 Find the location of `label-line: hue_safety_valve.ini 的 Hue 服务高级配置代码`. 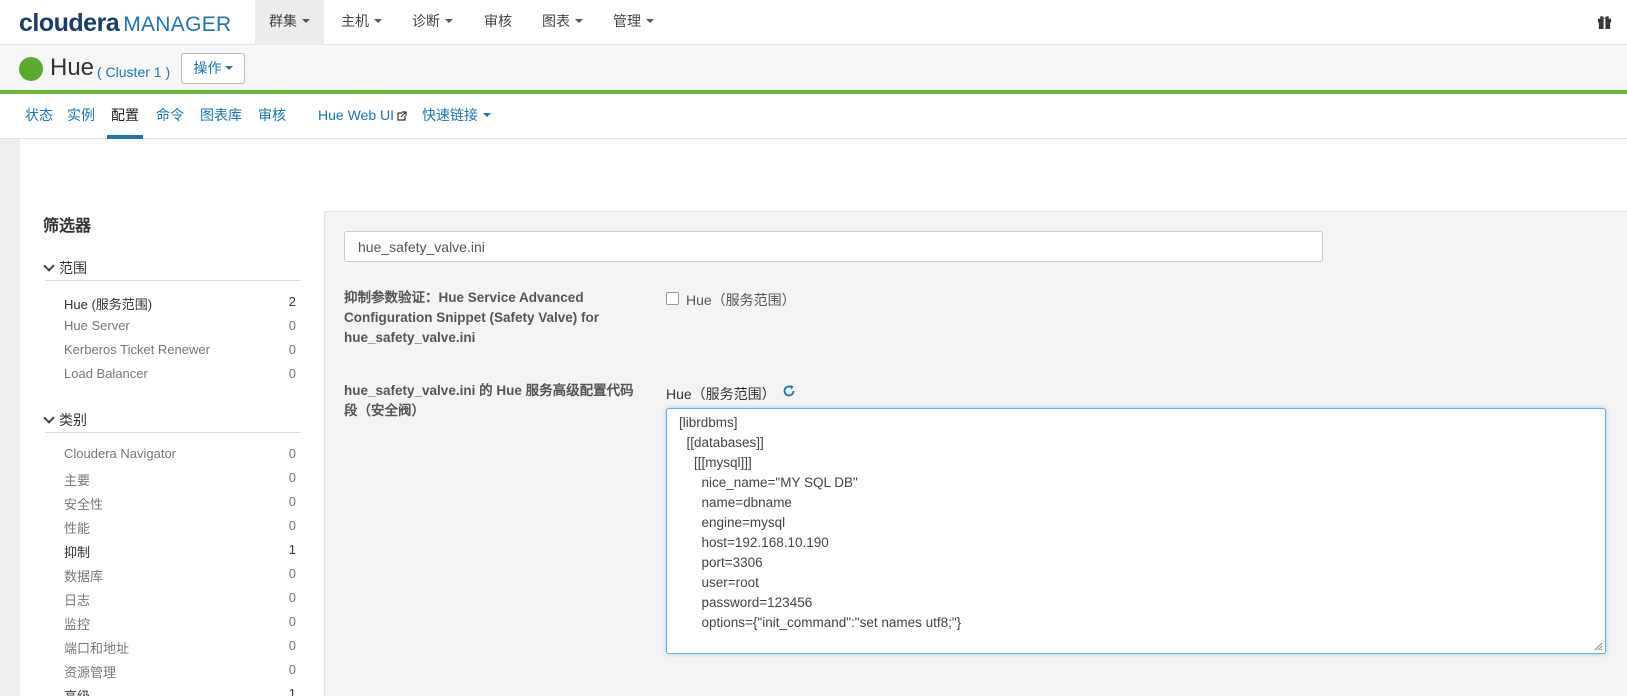

label-line: hue_safety_valve.ini 的 Hue 服务高级配置代码 is located at coordinates (489, 390).